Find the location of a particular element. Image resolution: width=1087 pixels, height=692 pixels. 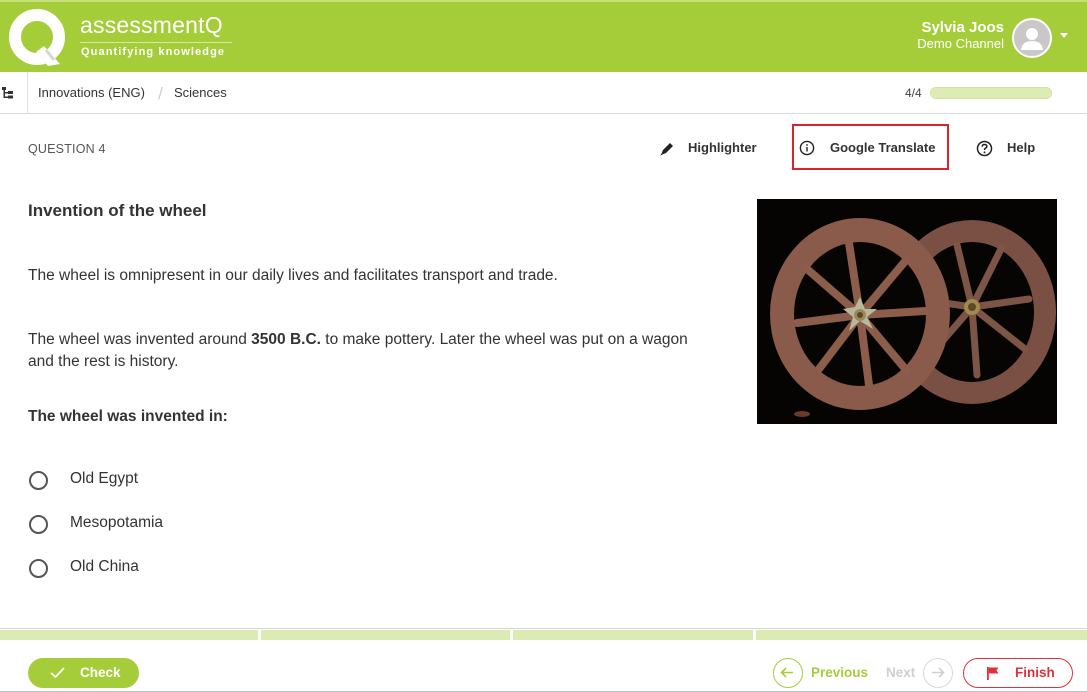

breadcrumb-bar: Innovations (ENG) / Sciences 4/4 is located at coordinates (543, 93).